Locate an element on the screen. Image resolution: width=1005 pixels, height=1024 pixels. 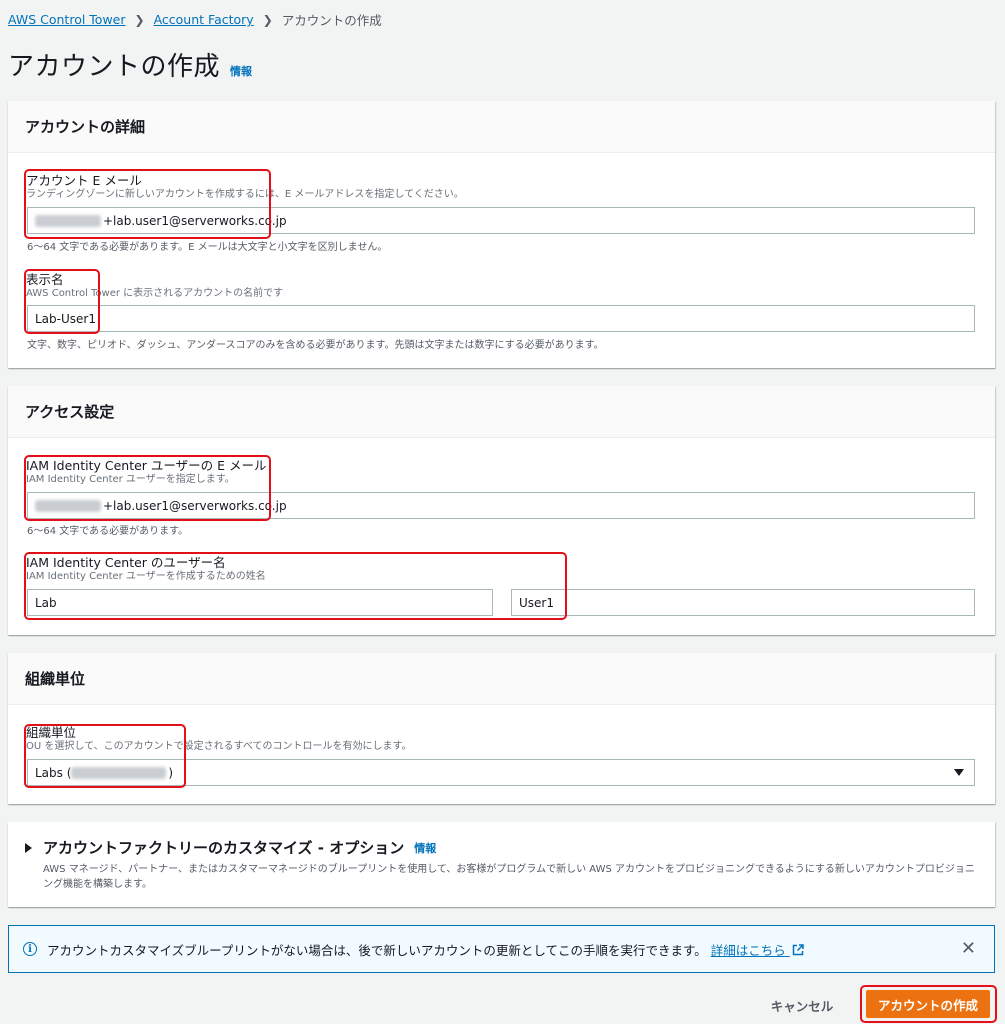
field-description: AWS Control Tower に表示されるアカウントの名前です is located at coordinates (155, 293).